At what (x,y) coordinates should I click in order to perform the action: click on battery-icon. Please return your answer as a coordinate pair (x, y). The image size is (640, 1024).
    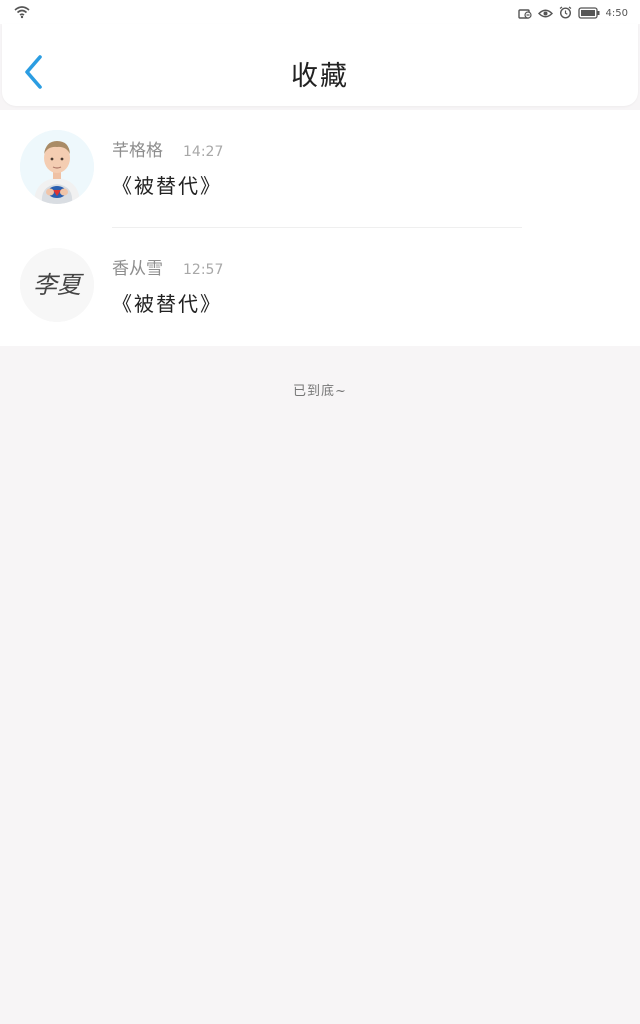
    Looking at the image, I should click on (588, 13).